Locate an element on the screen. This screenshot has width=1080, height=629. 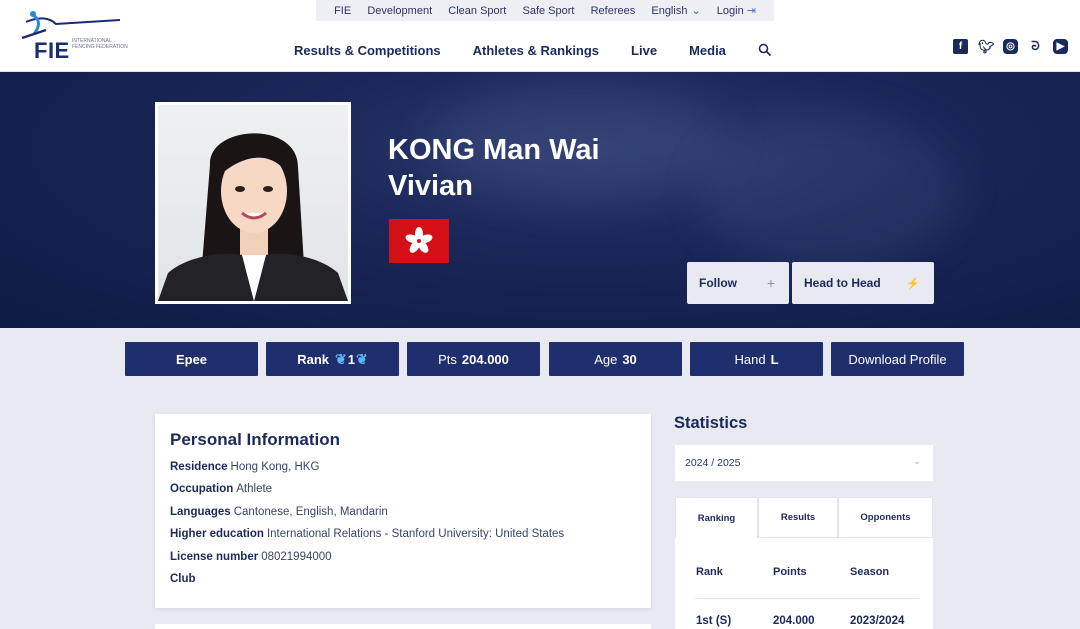
rank-box: Rank ❦ 1 ❦ is located at coordinates (332, 359).